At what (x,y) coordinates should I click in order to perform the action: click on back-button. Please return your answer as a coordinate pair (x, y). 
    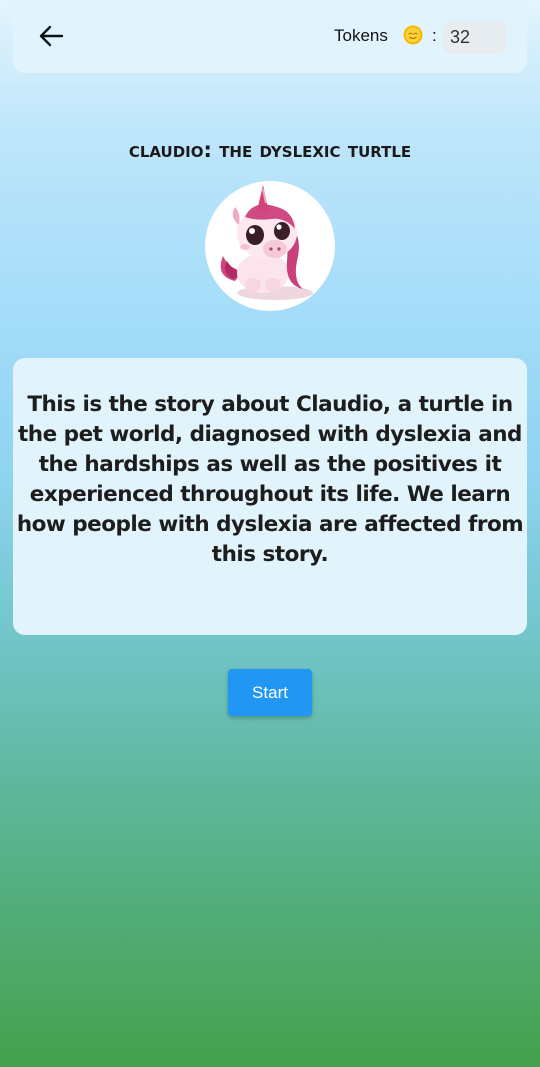
    Looking at the image, I should click on (51, 36).